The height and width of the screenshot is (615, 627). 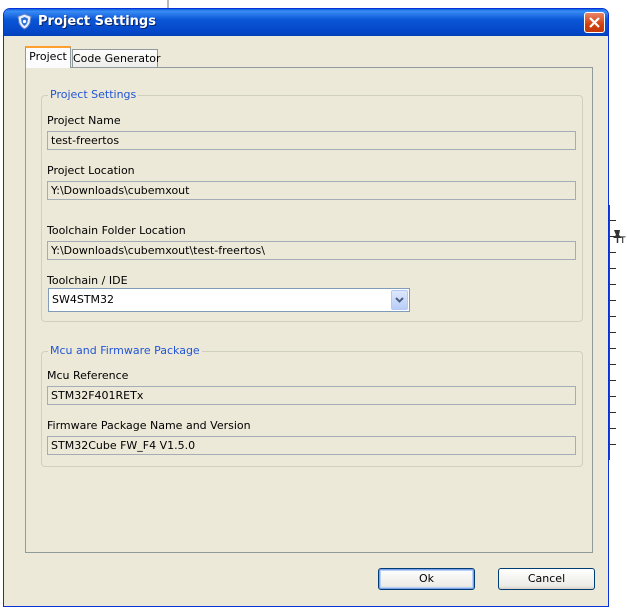 What do you see at coordinates (311, 395) in the screenshot?
I see `mcu-reference-field: STM32F401RETx` at bounding box center [311, 395].